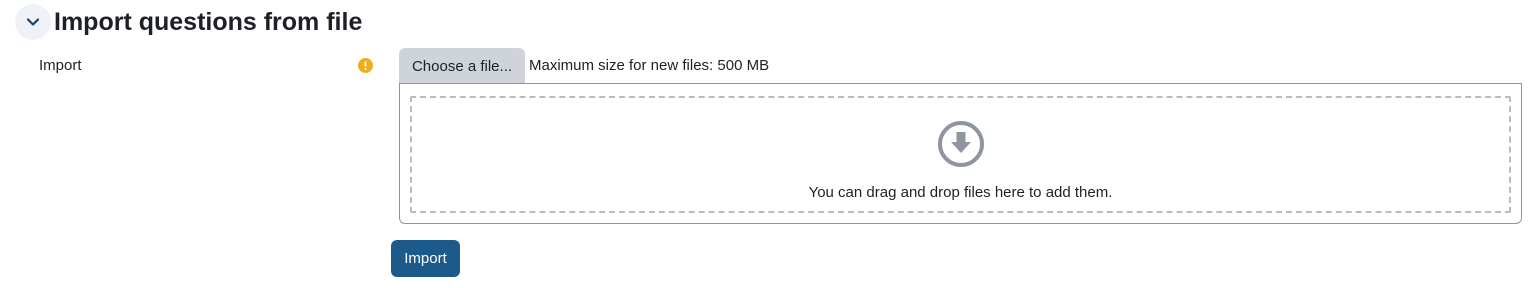 The image size is (1534, 288). I want to click on collapse-toggle-button, so click(33, 22).